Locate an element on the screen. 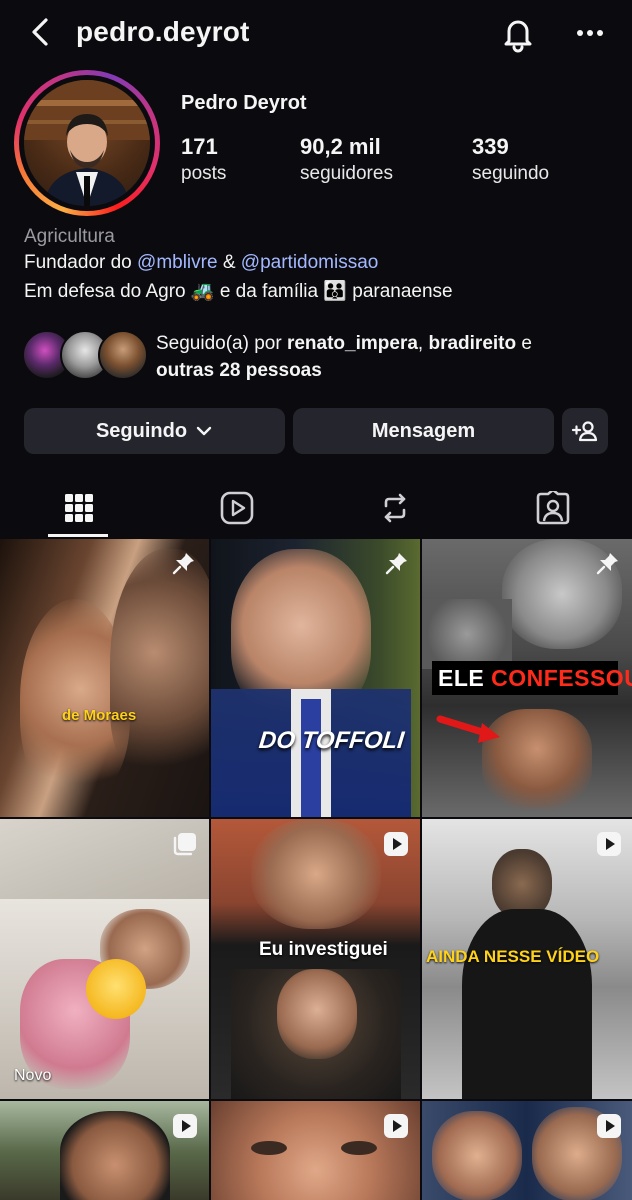  tab-tagged is located at coordinates (553, 508).